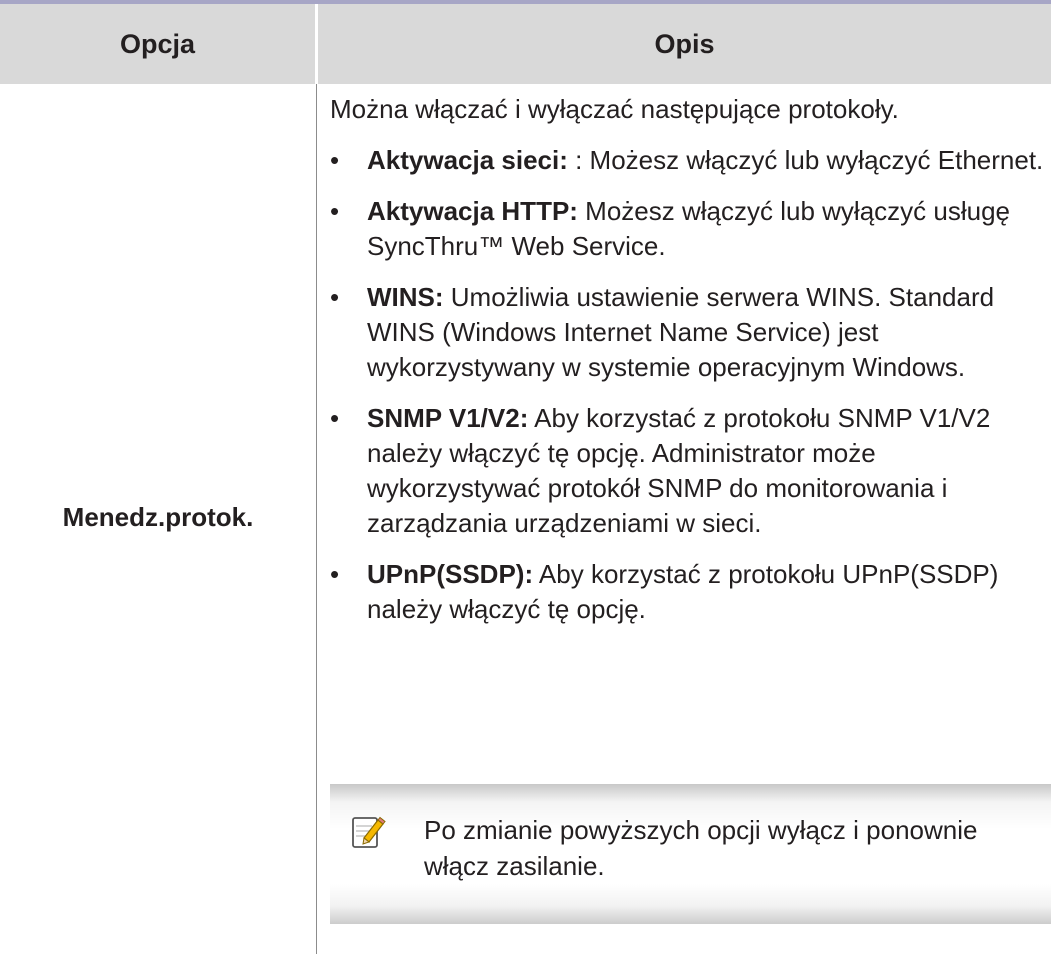  Describe the element at coordinates (467, 160) in the screenshot. I see `item-term: Aktywacja sieci:` at that location.